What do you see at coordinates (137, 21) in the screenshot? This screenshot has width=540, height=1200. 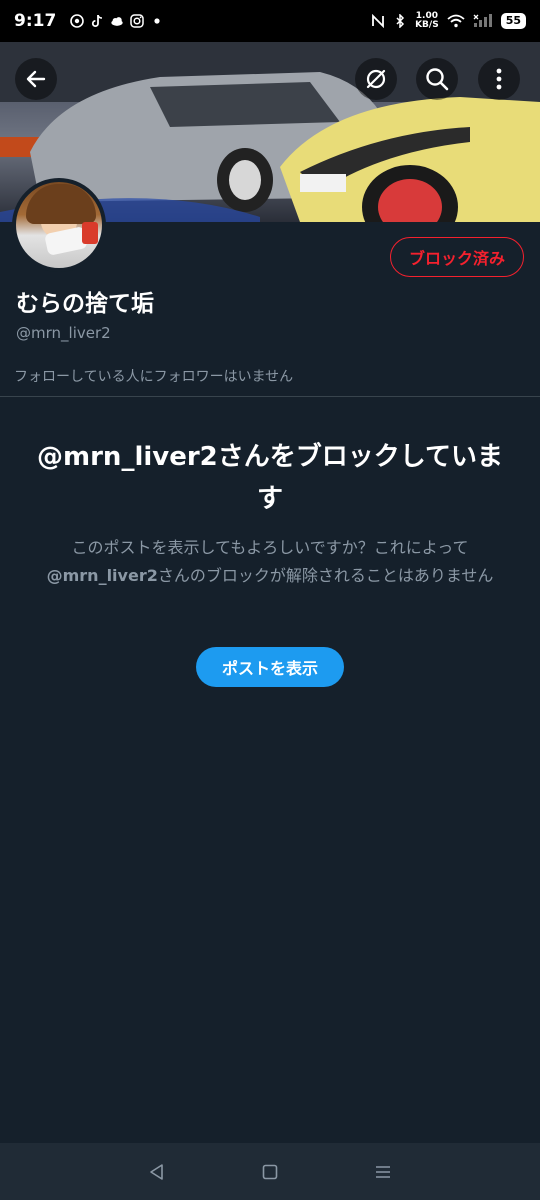 I see `instagram-icon` at bounding box center [137, 21].